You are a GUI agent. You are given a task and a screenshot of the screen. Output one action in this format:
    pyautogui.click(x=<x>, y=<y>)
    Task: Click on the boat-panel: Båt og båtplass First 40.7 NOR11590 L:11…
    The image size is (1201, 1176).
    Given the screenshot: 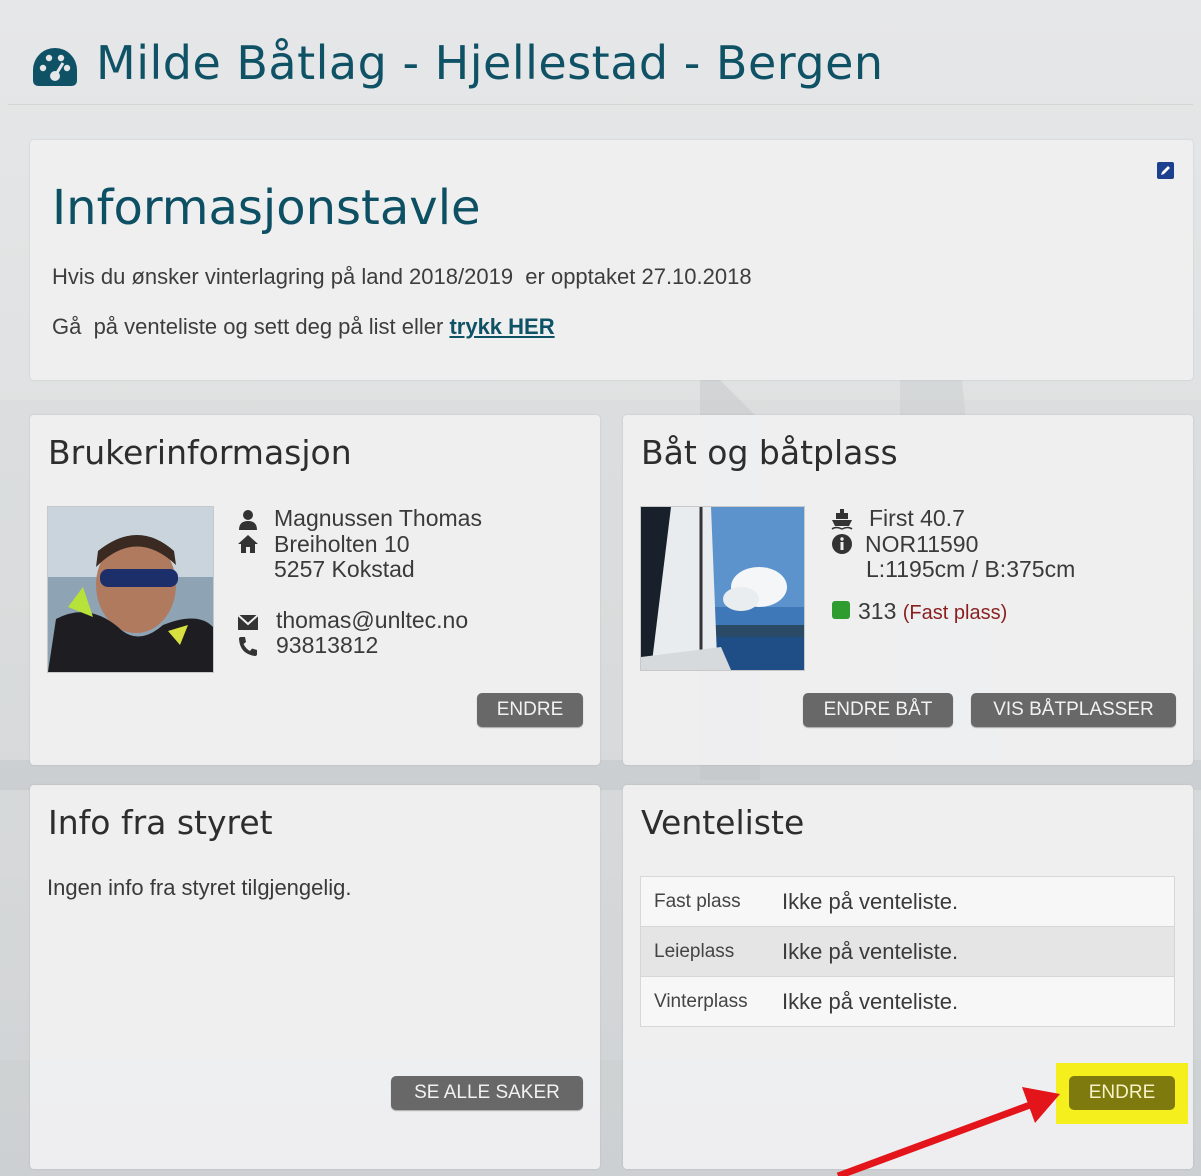 What is the action you would take?
    pyautogui.click(x=908, y=590)
    